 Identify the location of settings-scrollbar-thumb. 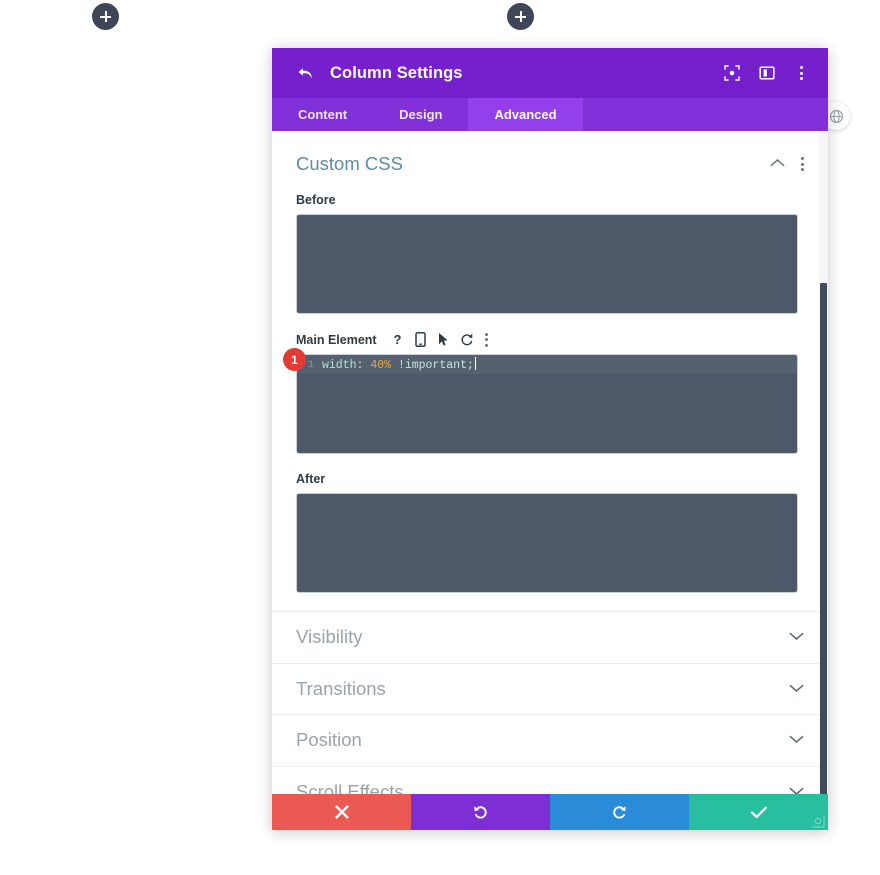
(823, 538).